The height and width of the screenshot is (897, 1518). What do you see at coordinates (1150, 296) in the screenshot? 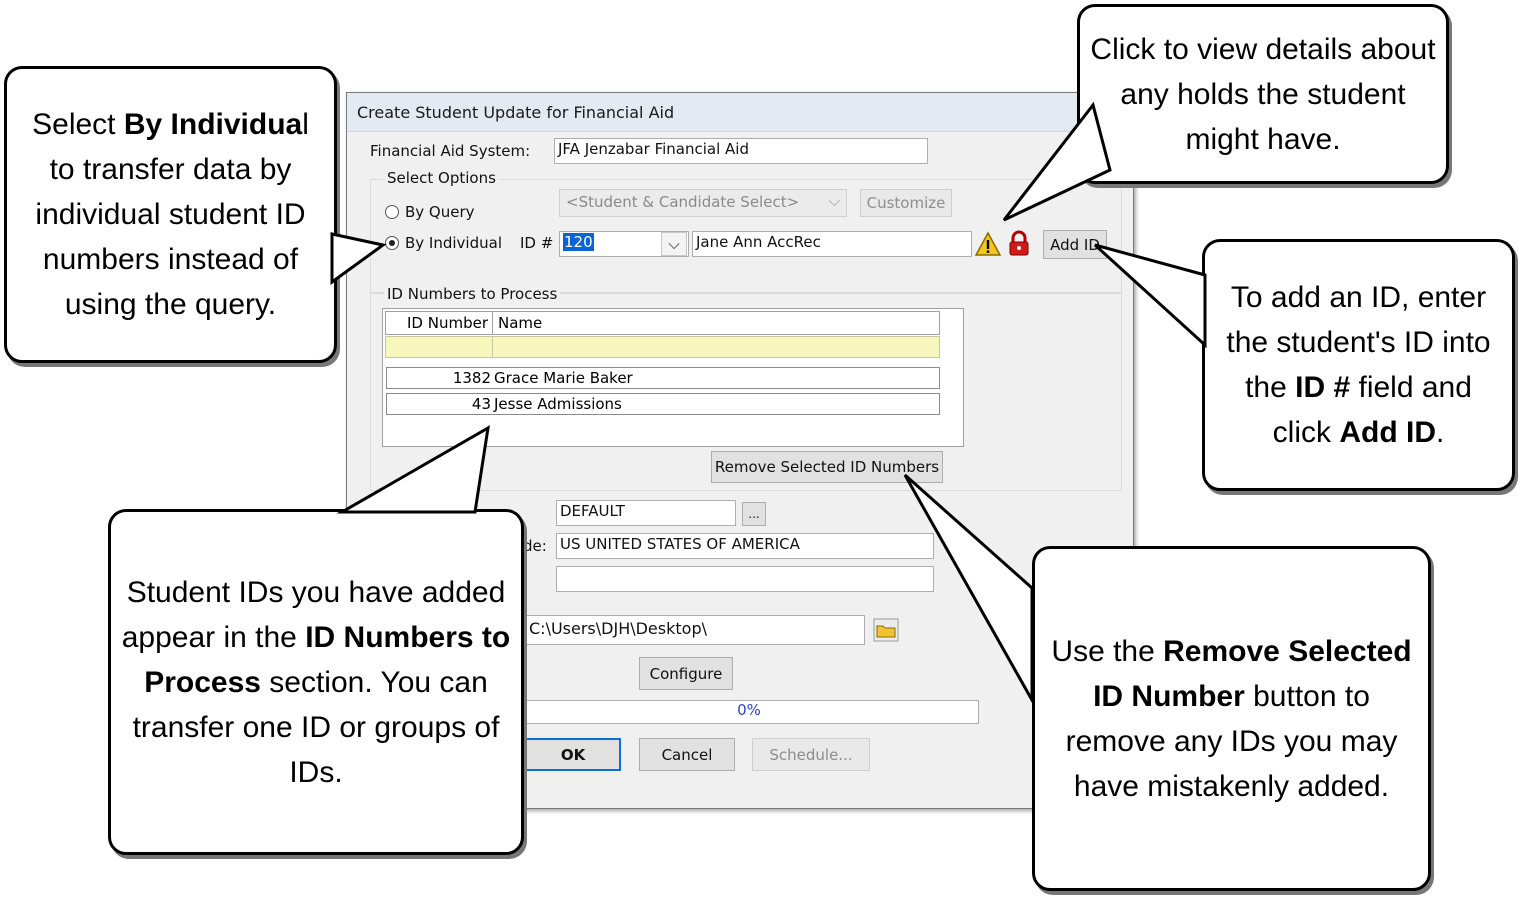
I see `pointer-add-id` at bounding box center [1150, 296].